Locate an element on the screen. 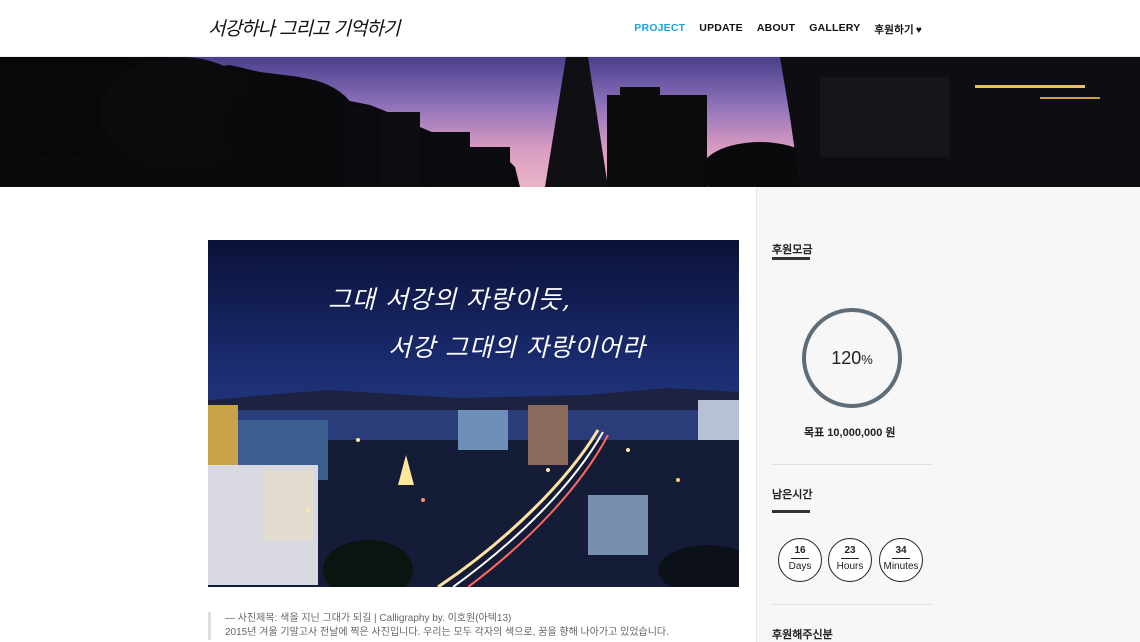 Image resolution: width=1140 pixels, height=642 pixels. funding-percent: 120% is located at coordinates (852, 358).